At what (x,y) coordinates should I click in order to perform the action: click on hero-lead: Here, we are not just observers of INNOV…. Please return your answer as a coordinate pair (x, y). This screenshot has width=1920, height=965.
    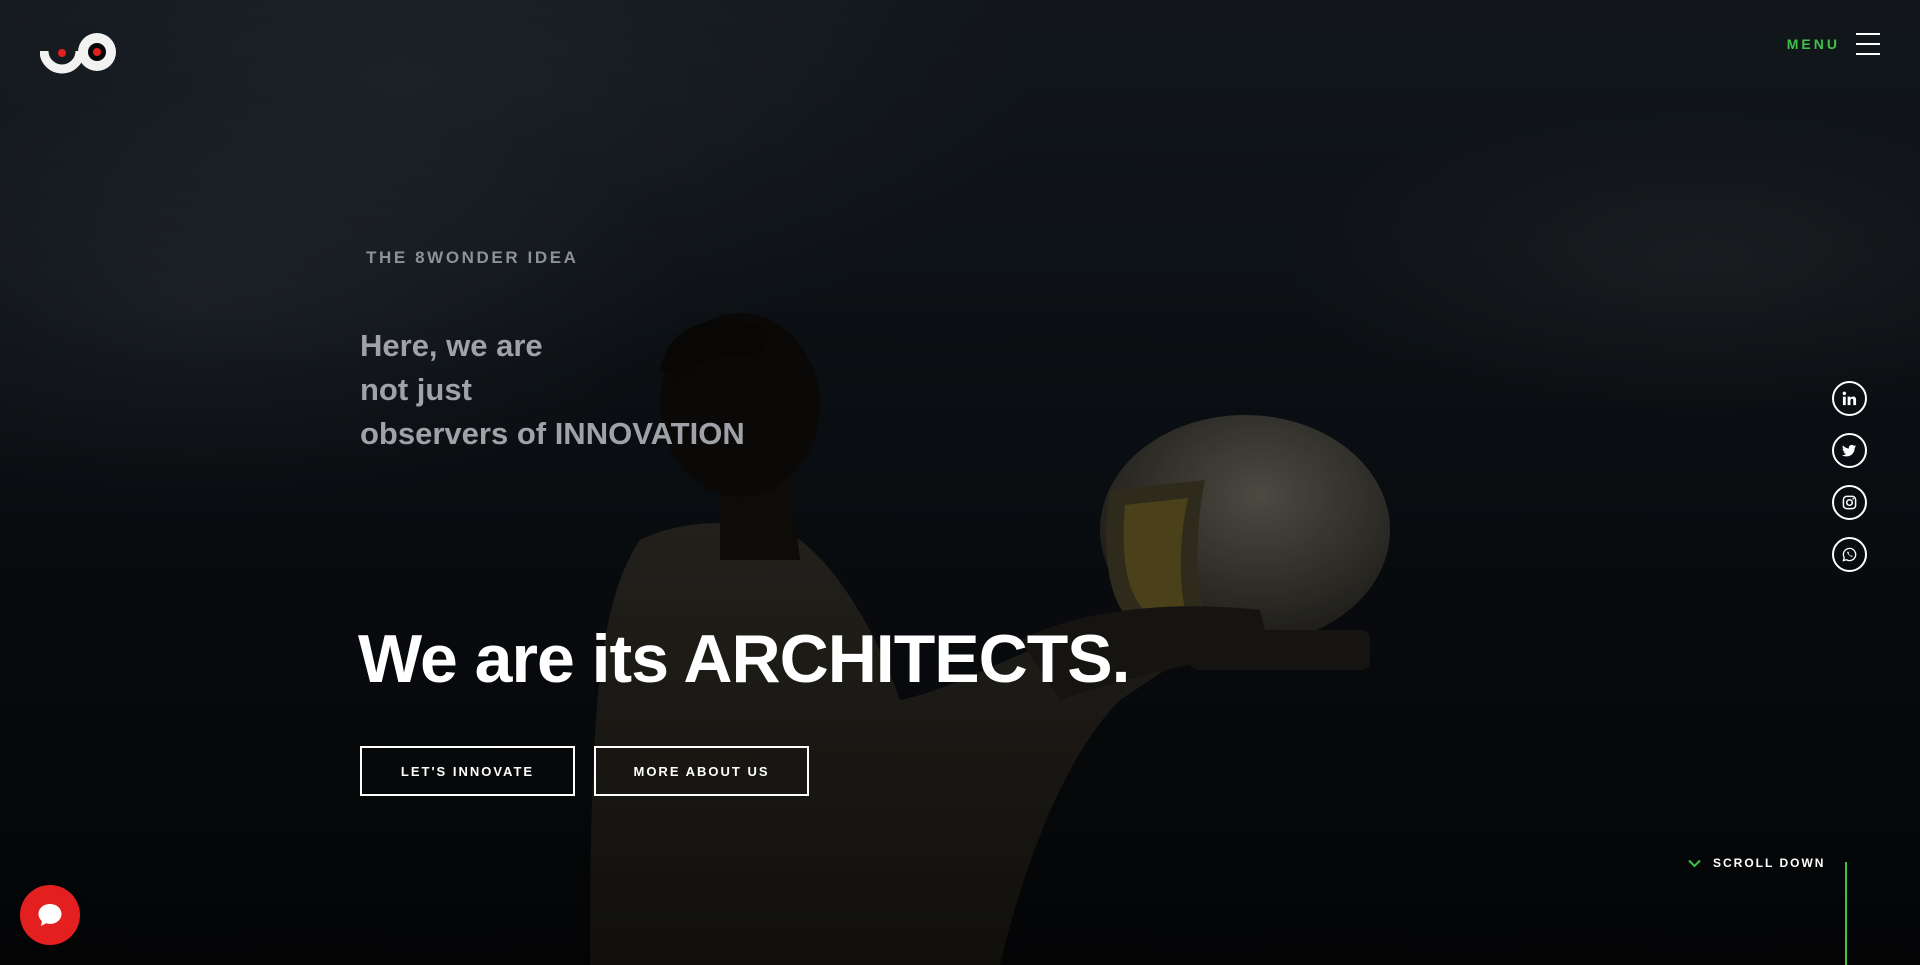
    Looking at the image, I should click on (552, 390).